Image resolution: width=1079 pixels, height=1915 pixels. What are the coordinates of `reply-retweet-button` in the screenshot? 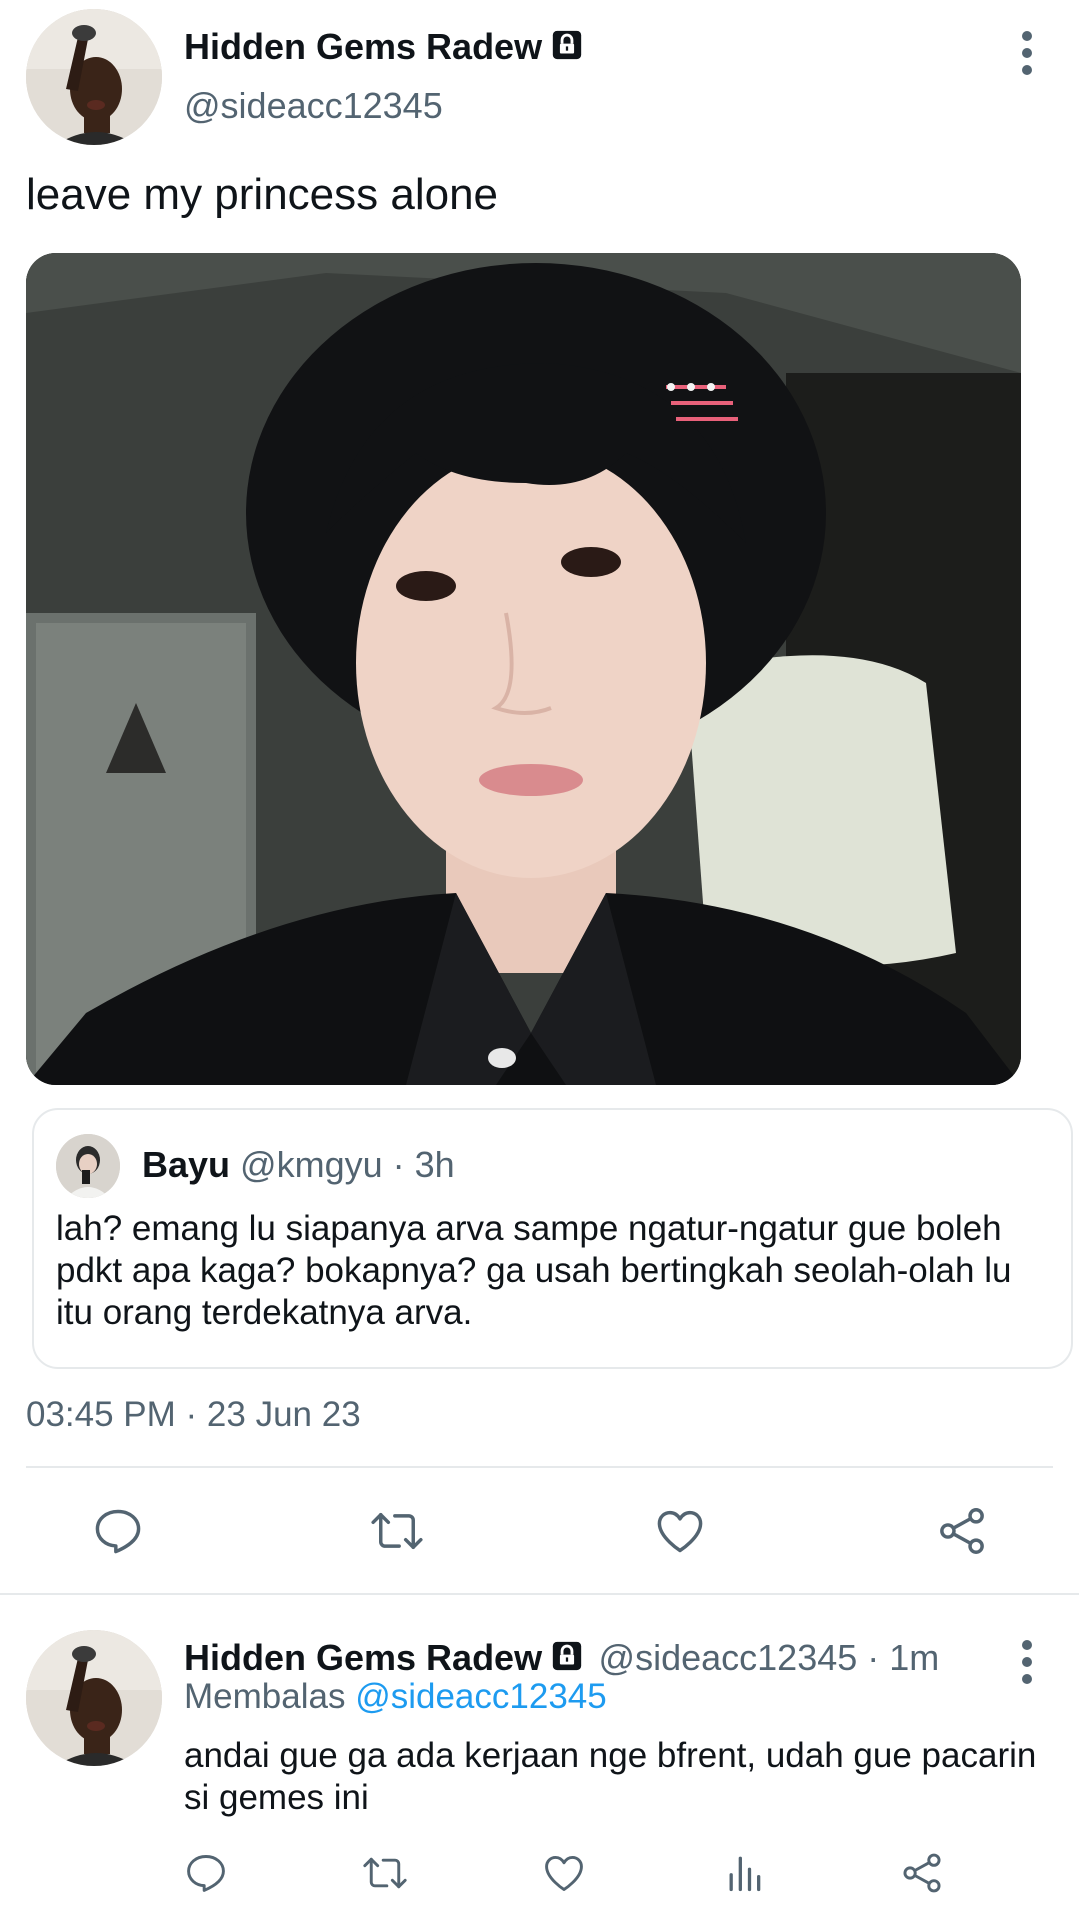 It's located at (385, 1873).